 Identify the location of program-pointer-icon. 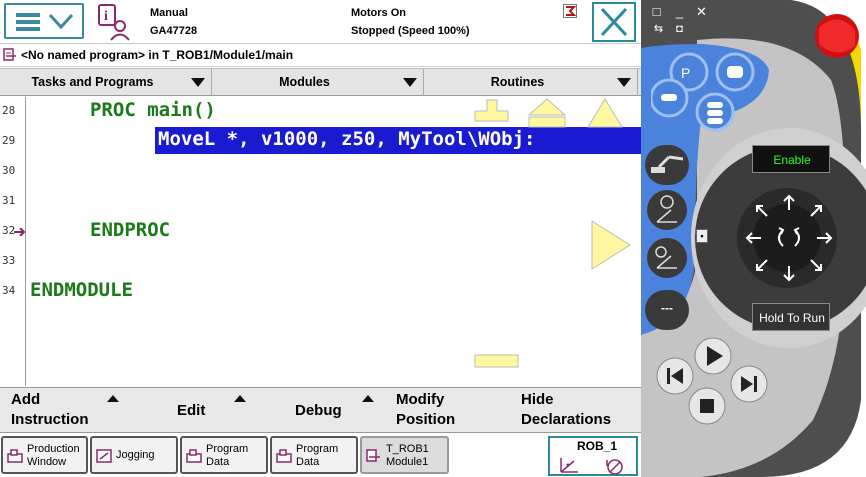
(20, 232).